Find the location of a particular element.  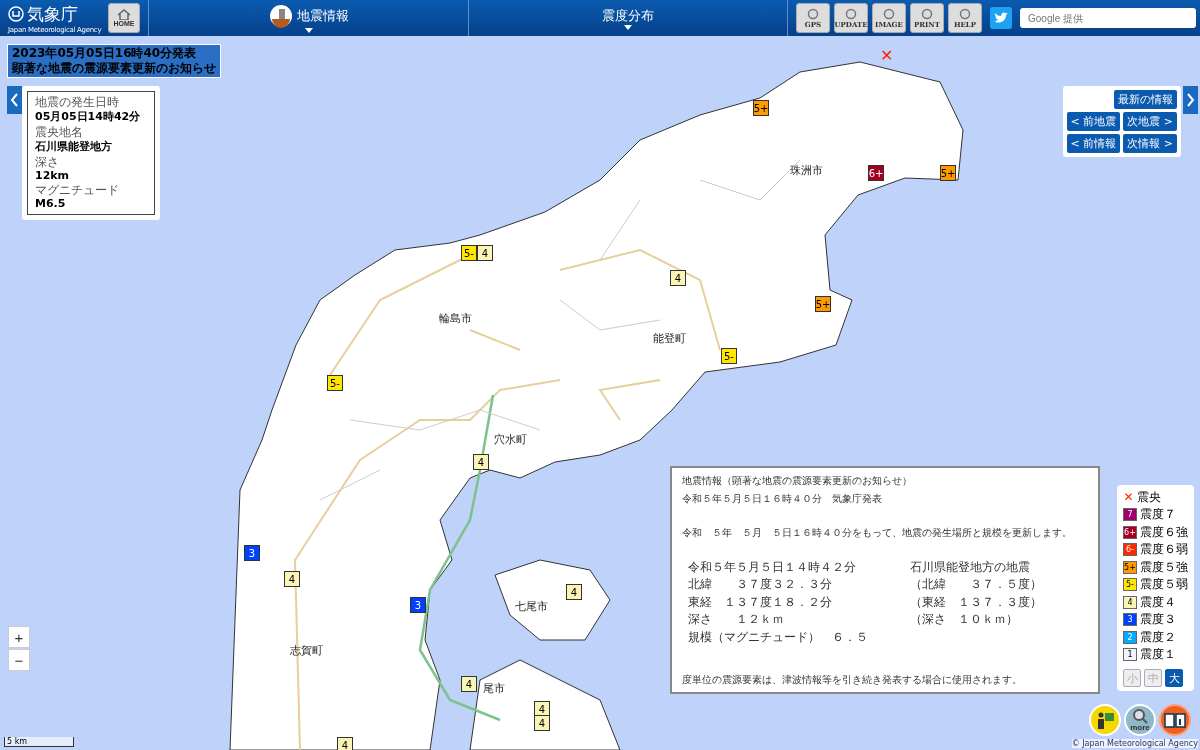

help-guide-button is located at coordinates (1105, 720).